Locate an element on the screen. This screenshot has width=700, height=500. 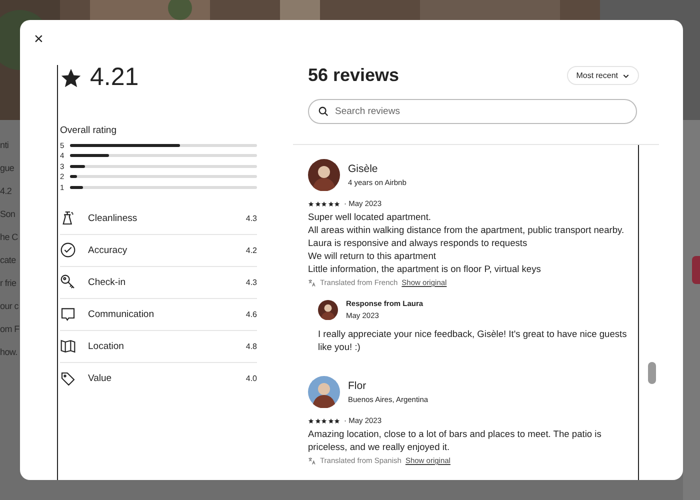
search-icon is located at coordinates (323, 111).